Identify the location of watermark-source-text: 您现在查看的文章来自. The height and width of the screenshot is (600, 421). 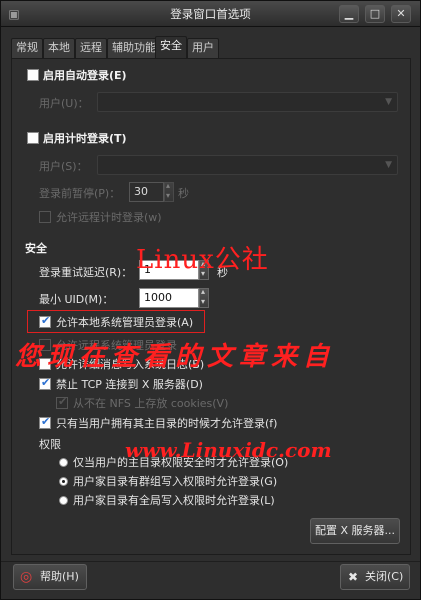
(175, 357).